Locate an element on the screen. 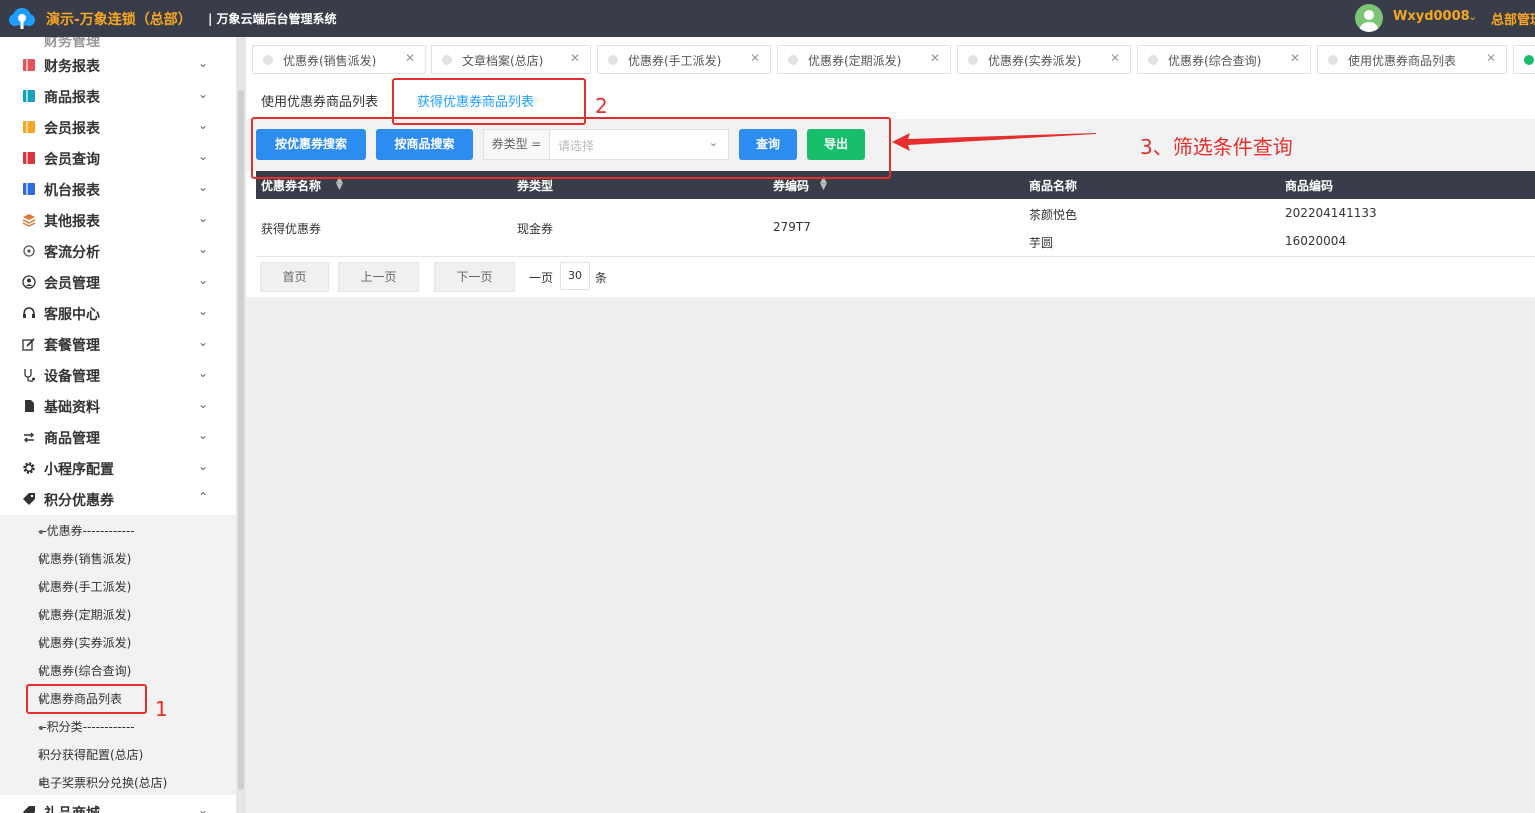 The width and height of the screenshot is (1535, 813). sidebar-item-goods-report: 商品报表 ⌄ is located at coordinates (118, 96).